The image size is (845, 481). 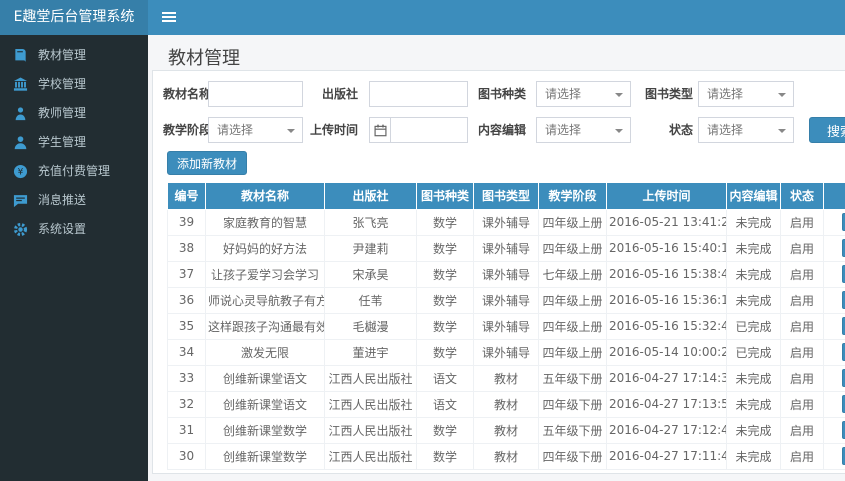 What do you see at coordinates (186, 248) in the screenshot?
I see `cell-id: 38` at bounding box center [186, 248].